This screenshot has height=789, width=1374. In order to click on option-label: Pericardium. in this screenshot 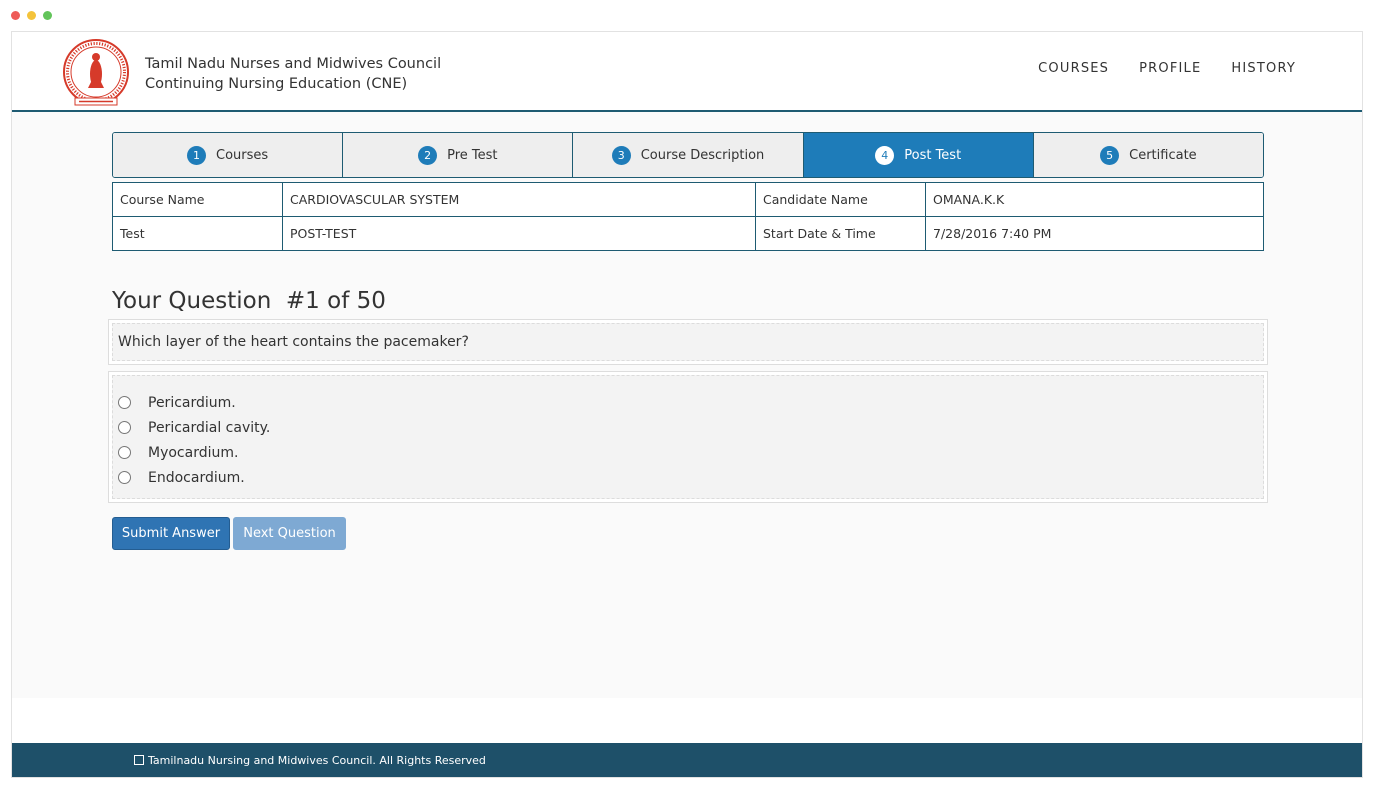, I will do `click(192, 402)`.